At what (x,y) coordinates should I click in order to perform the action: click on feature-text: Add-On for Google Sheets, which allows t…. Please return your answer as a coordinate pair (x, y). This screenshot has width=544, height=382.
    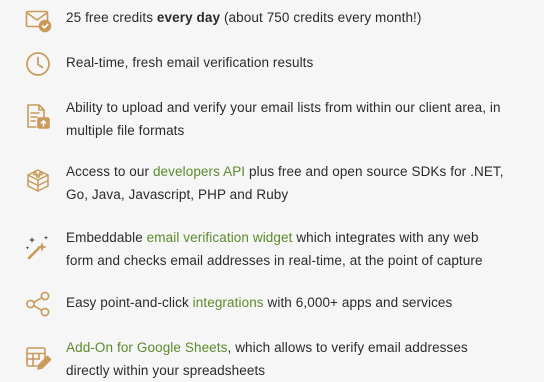
    Looking at the image, I should click on (267, 359).